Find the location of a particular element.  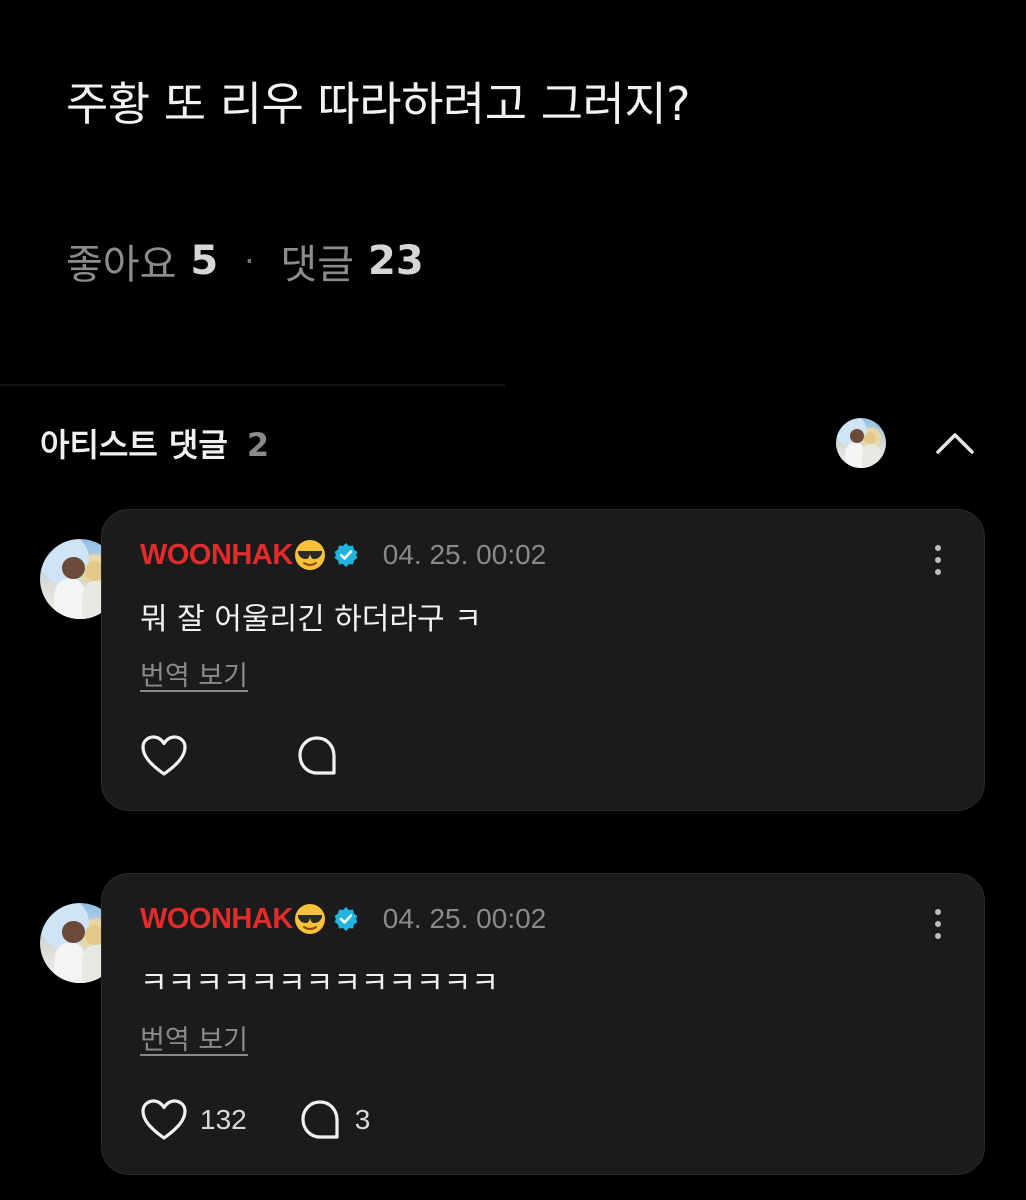

like-button is located at coordinates (170, 756).